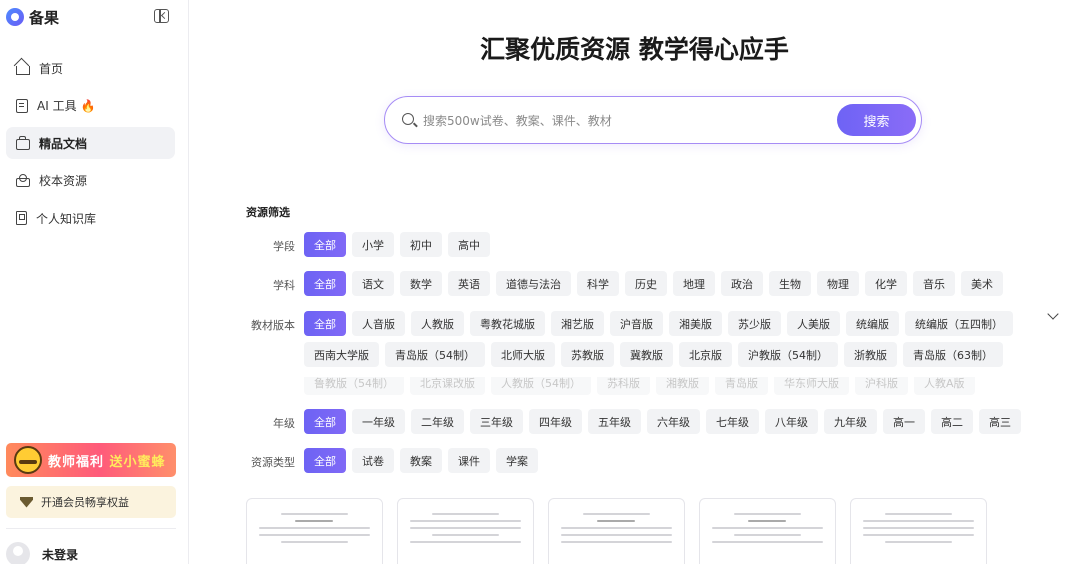  Describe the element at coordinates (788, 354) in the screenshot. I see `filter-chip: 沪教版（54制）` at that location.